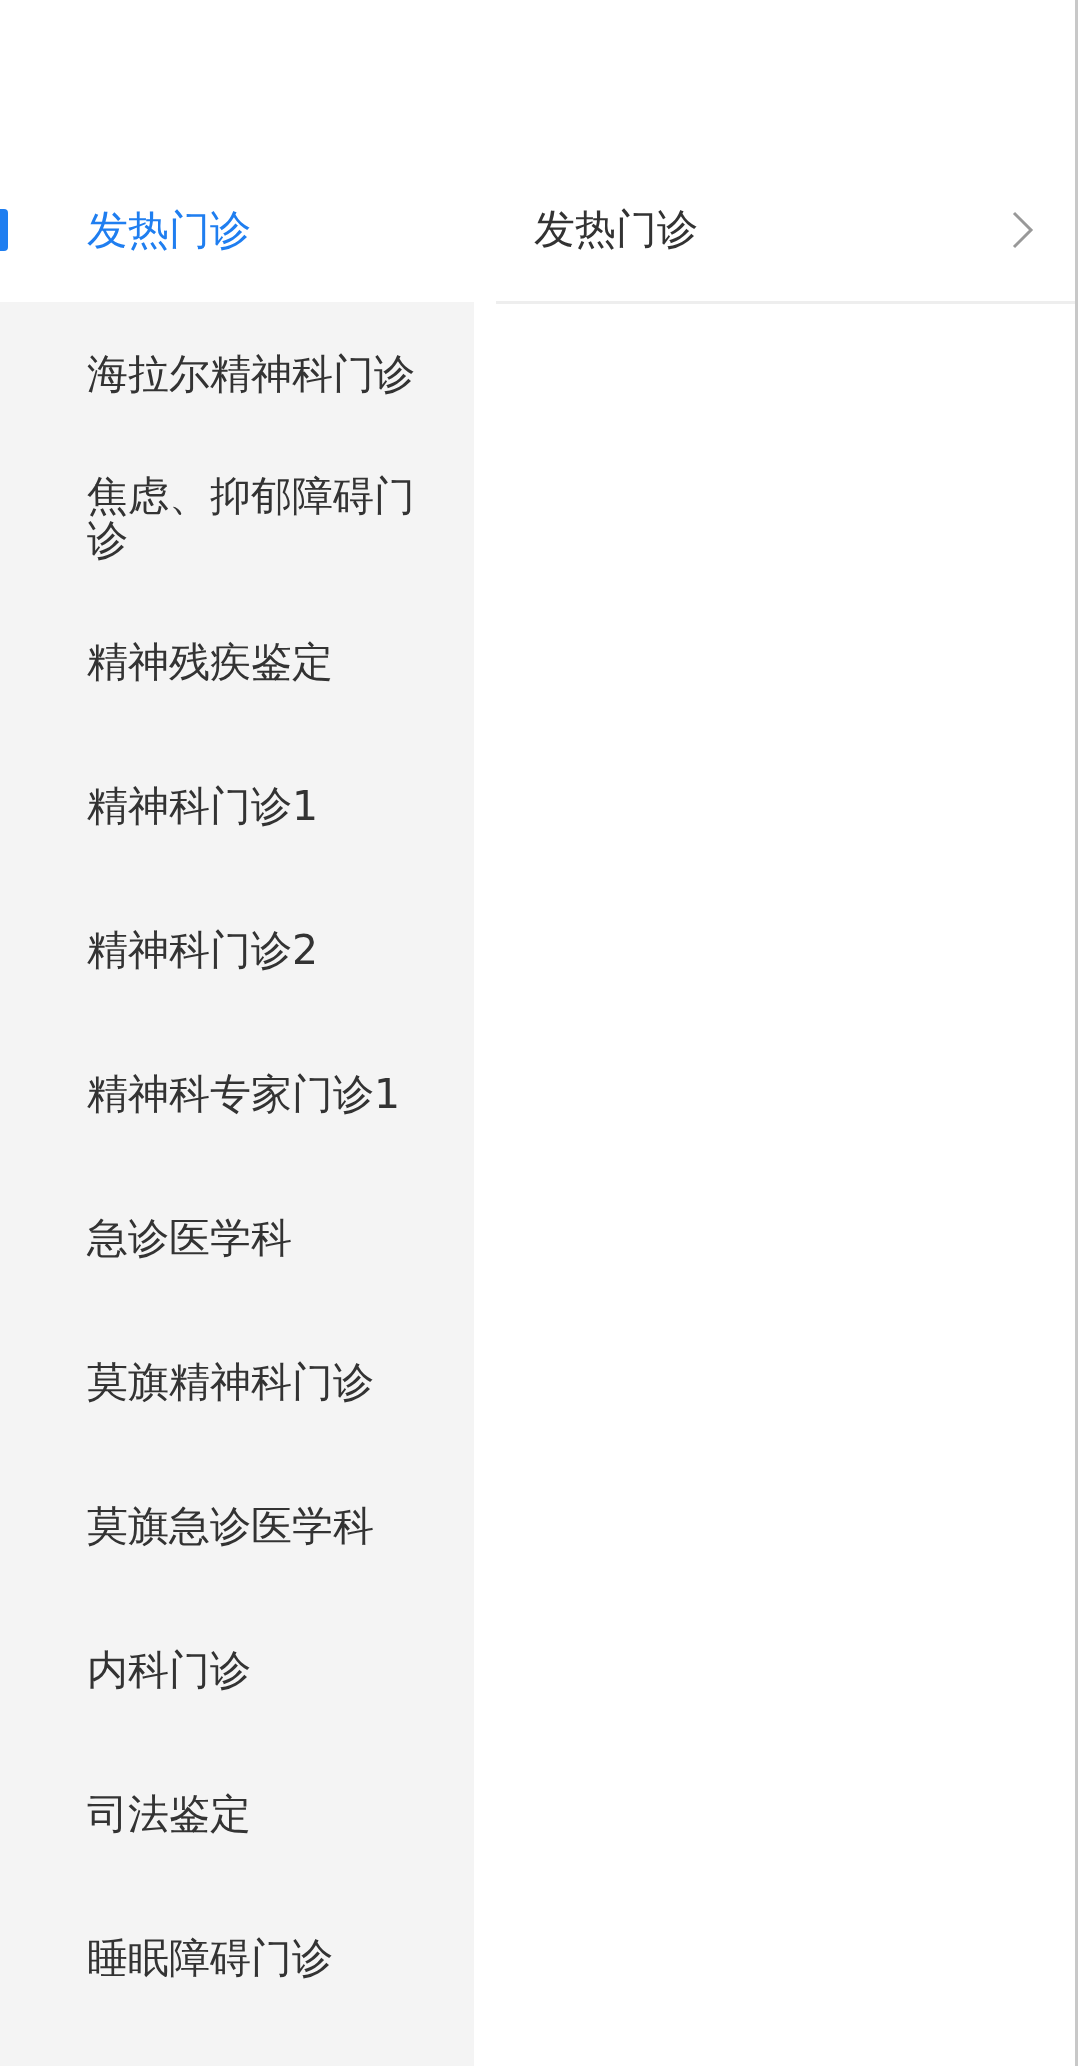 This screenshot has height=2066, width=1078. I want to click on row-label: 发热门诊, so click(616, 229).